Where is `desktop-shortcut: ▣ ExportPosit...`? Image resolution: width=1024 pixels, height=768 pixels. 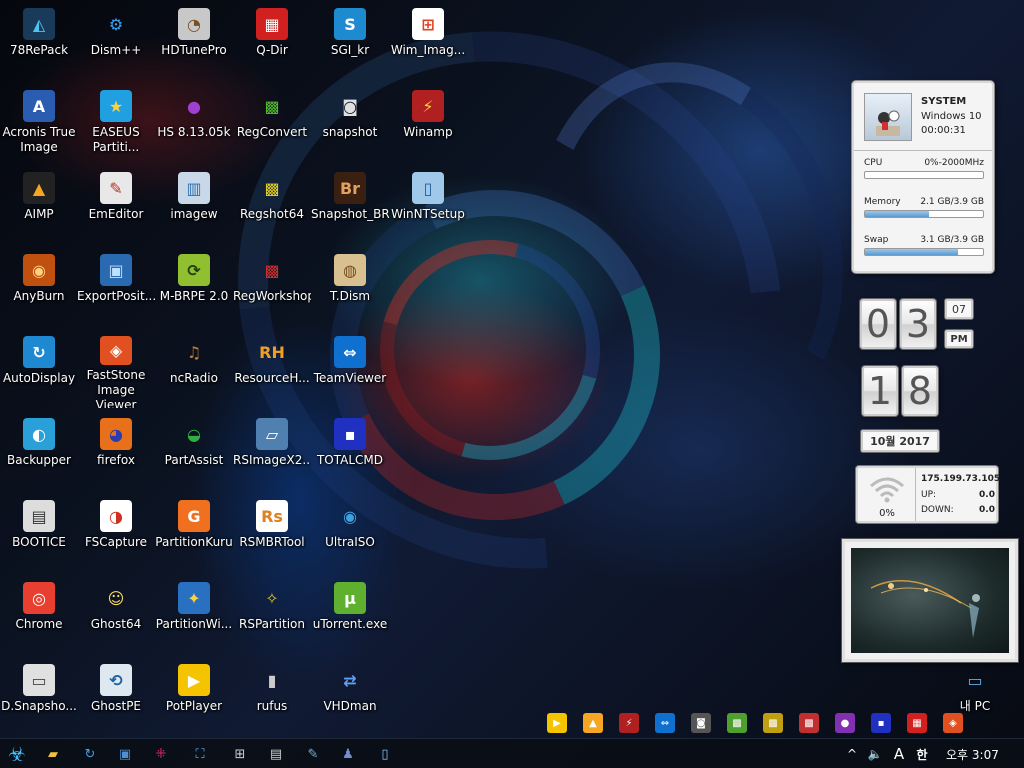 desktop-shortcut: ▣ ExportPosit... is located at coordinates (116, 286).